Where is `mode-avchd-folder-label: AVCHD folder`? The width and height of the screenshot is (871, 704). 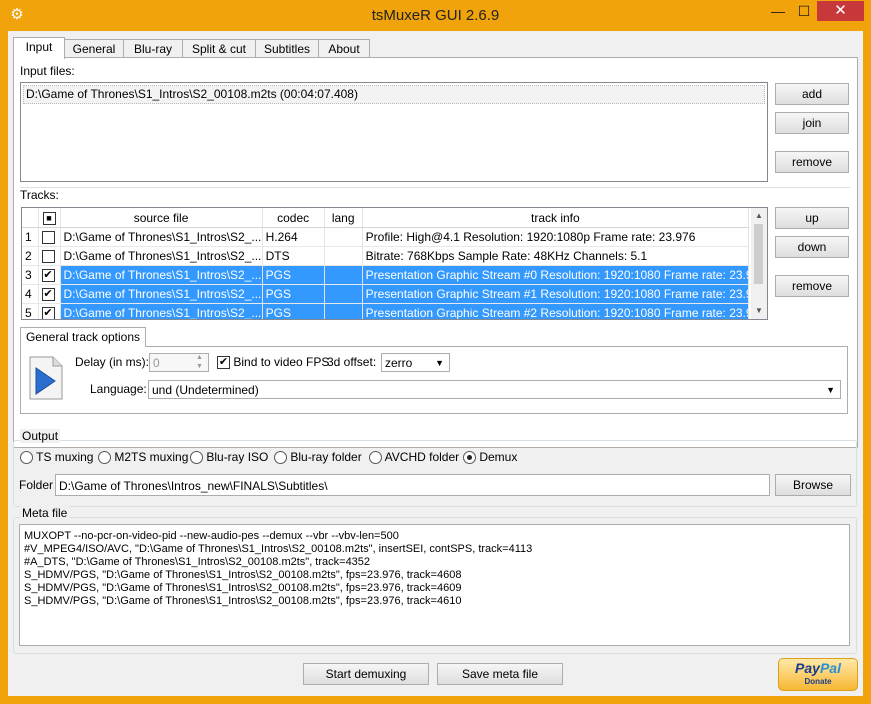 mode-avchd-folder-label: AVCHD folder is located at coordinates (422, 457).